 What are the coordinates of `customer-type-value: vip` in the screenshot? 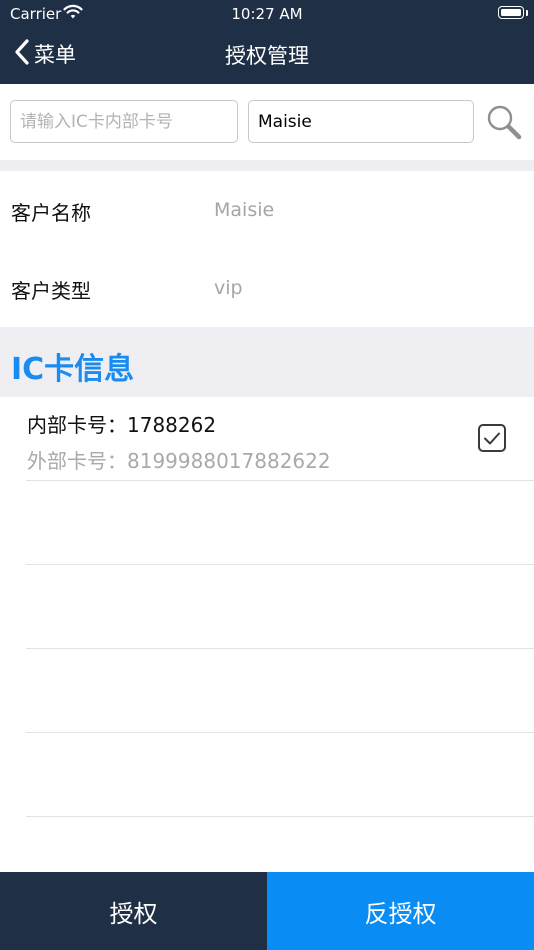 It's located at (228, 288).